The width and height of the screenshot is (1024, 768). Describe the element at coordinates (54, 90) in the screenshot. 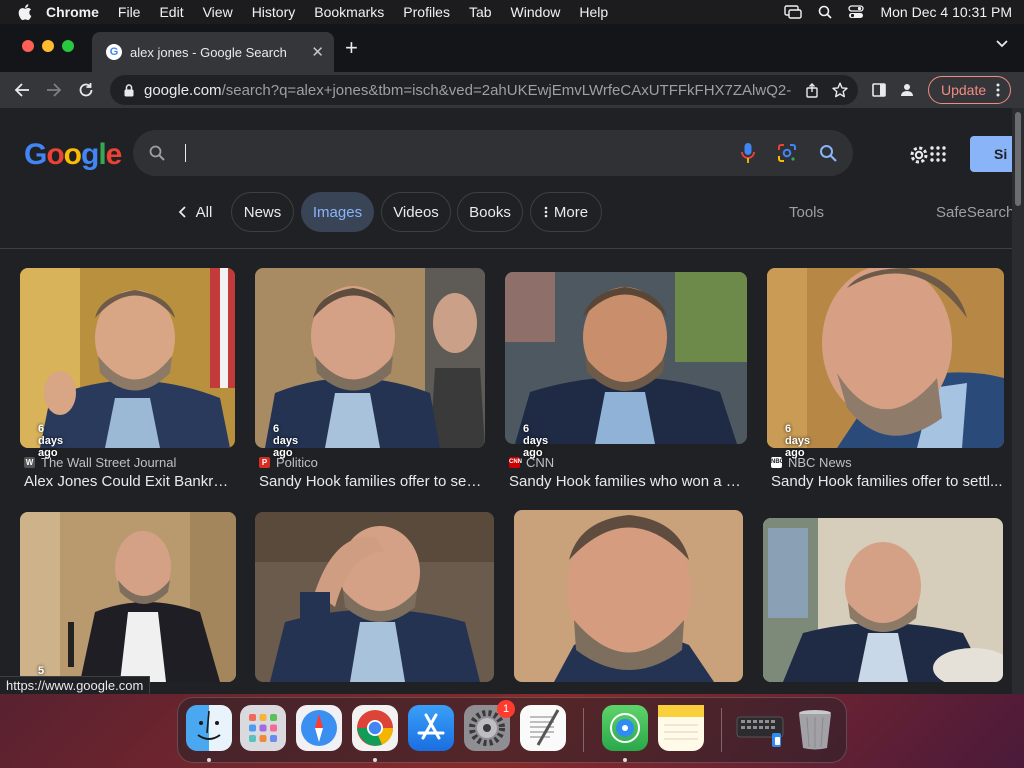

I see `forward-button` at that location.